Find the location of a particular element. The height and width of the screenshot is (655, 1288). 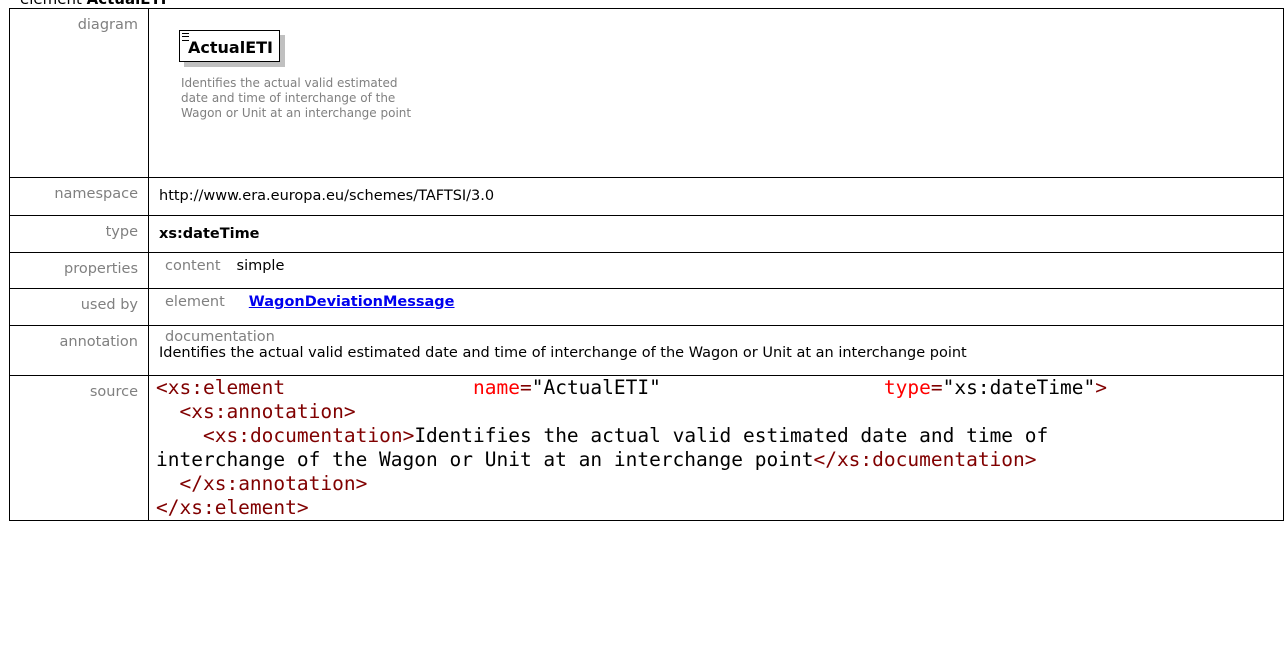

diagram-element-box: ActualETI is located at coordinates (229, 46).